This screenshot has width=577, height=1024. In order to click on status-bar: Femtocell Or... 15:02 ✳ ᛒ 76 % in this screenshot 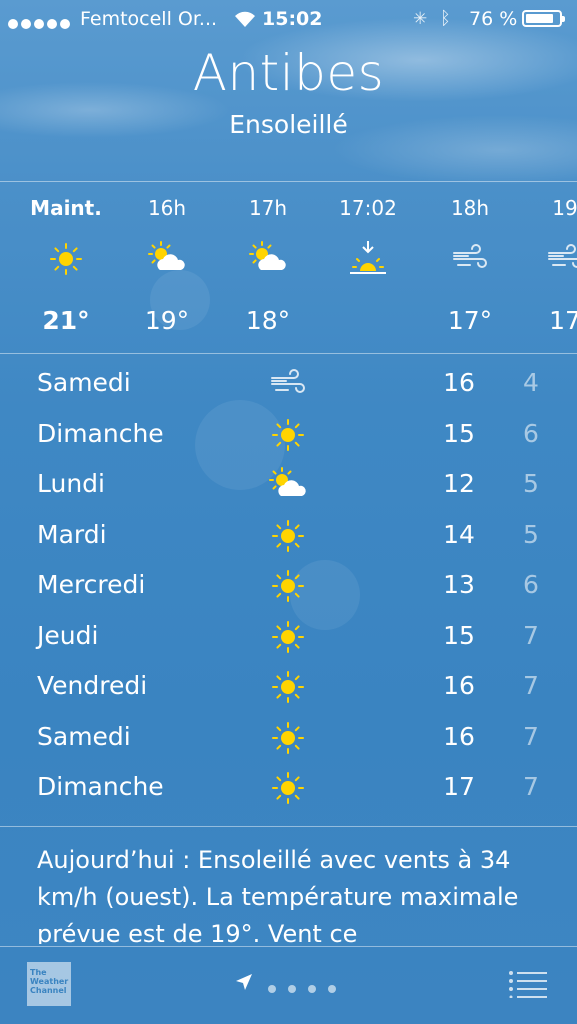, I will do `click(288, 19)`.